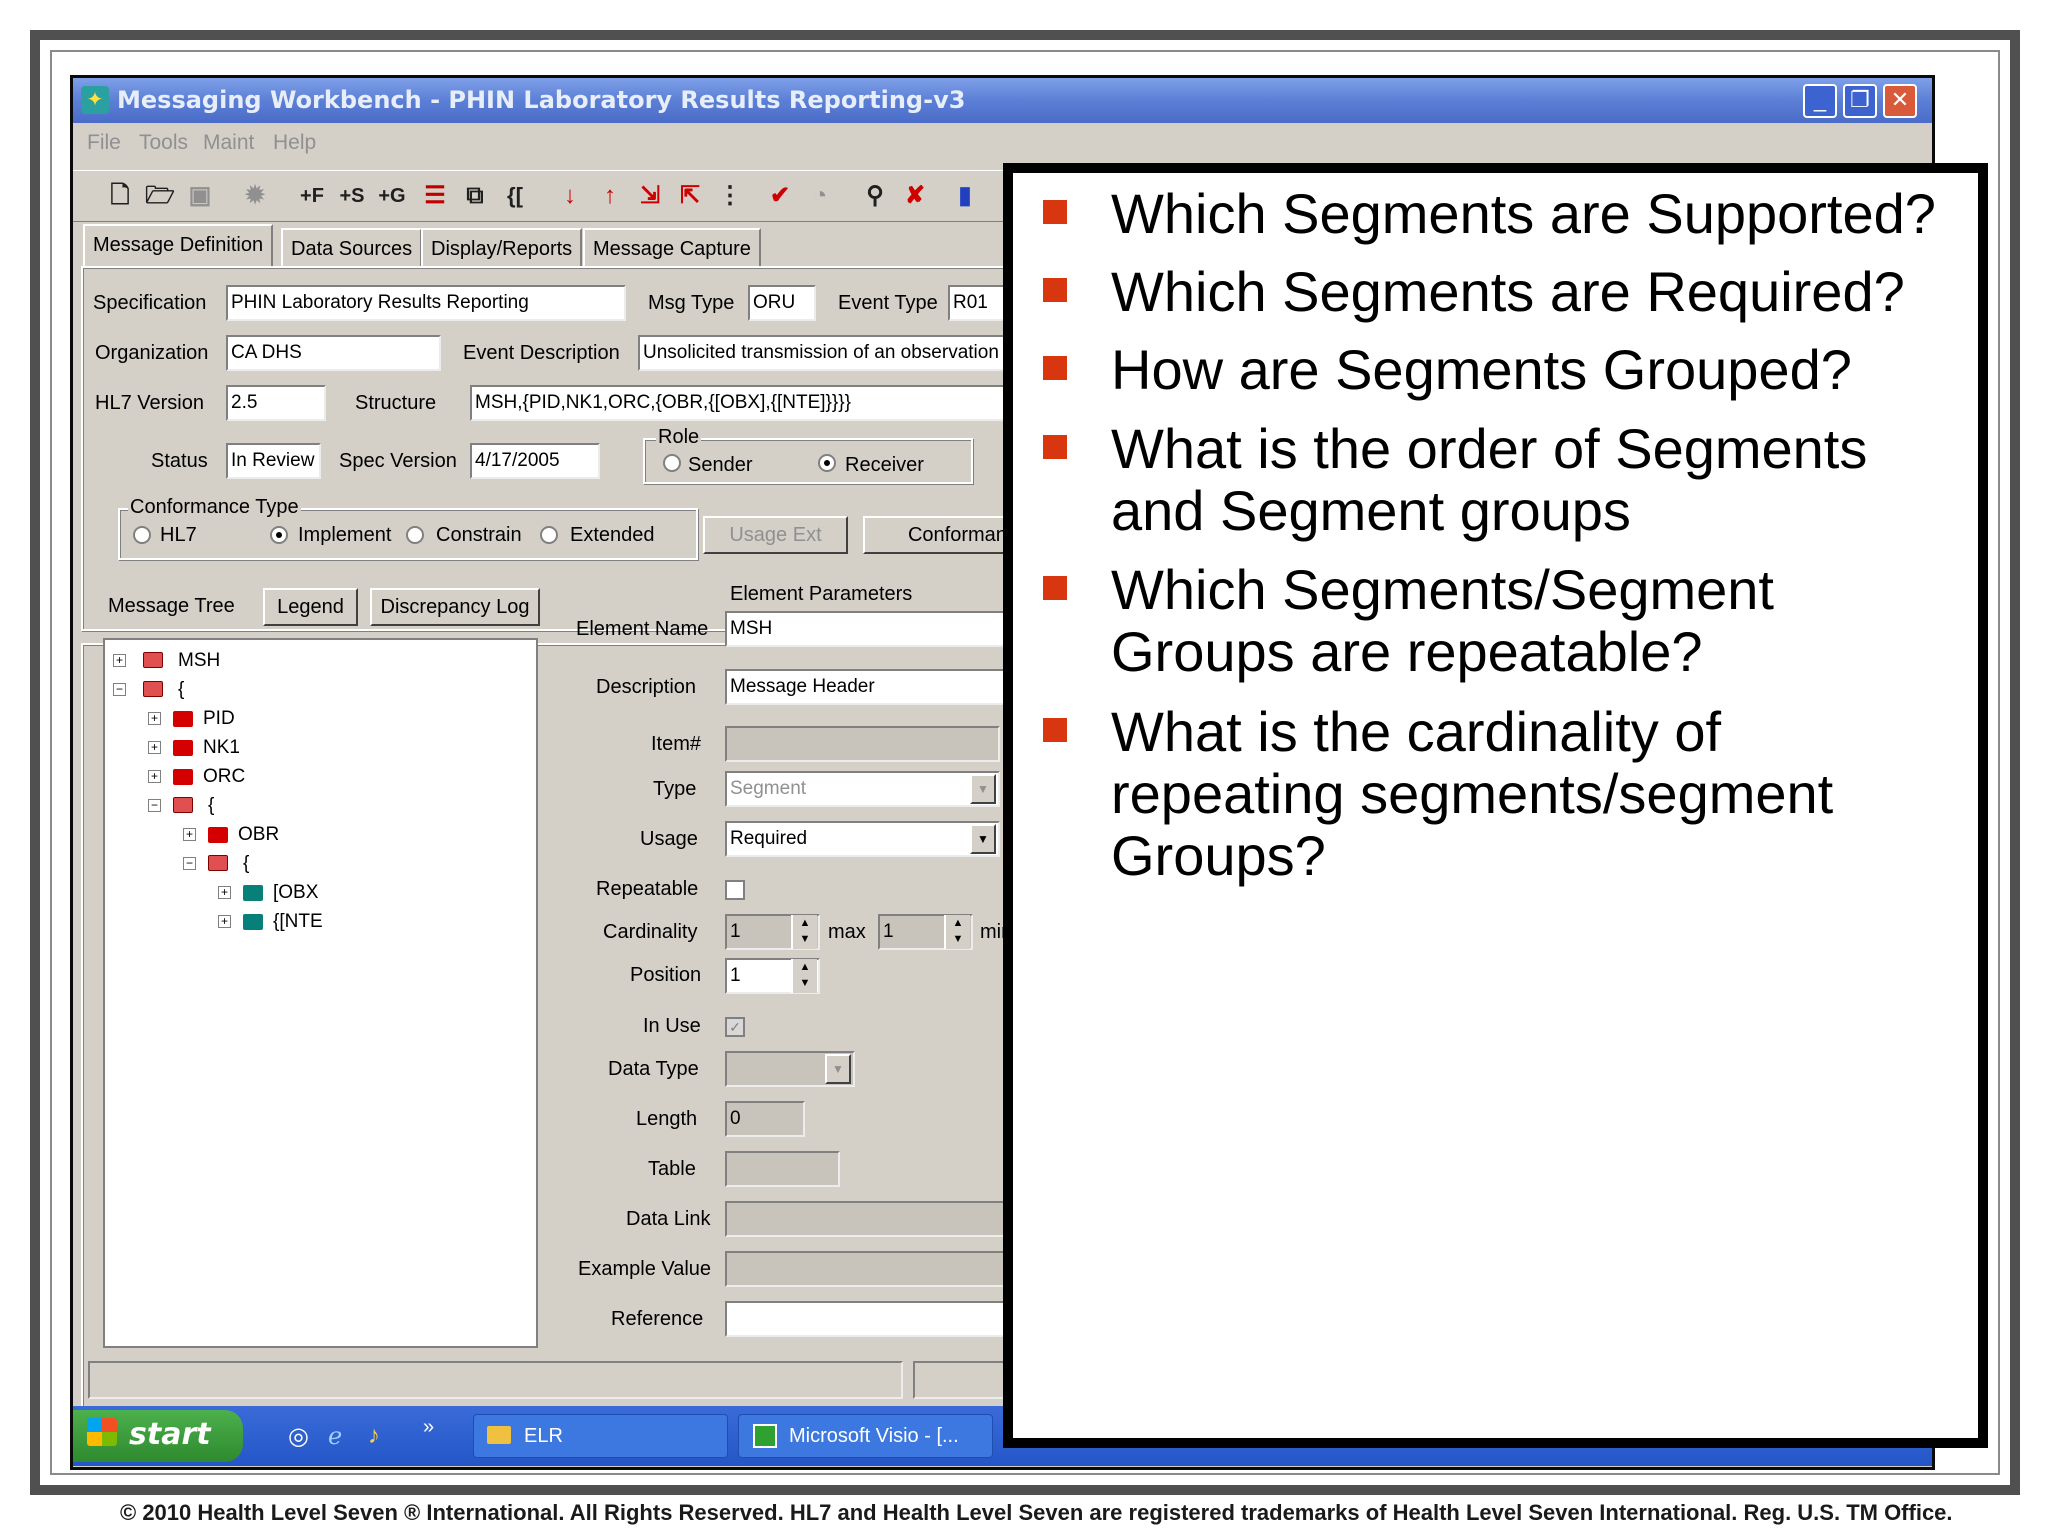  Describe the element at coordinates (612, 535) in the screenshot. I see `conf-extended-label: Extended` at that location.